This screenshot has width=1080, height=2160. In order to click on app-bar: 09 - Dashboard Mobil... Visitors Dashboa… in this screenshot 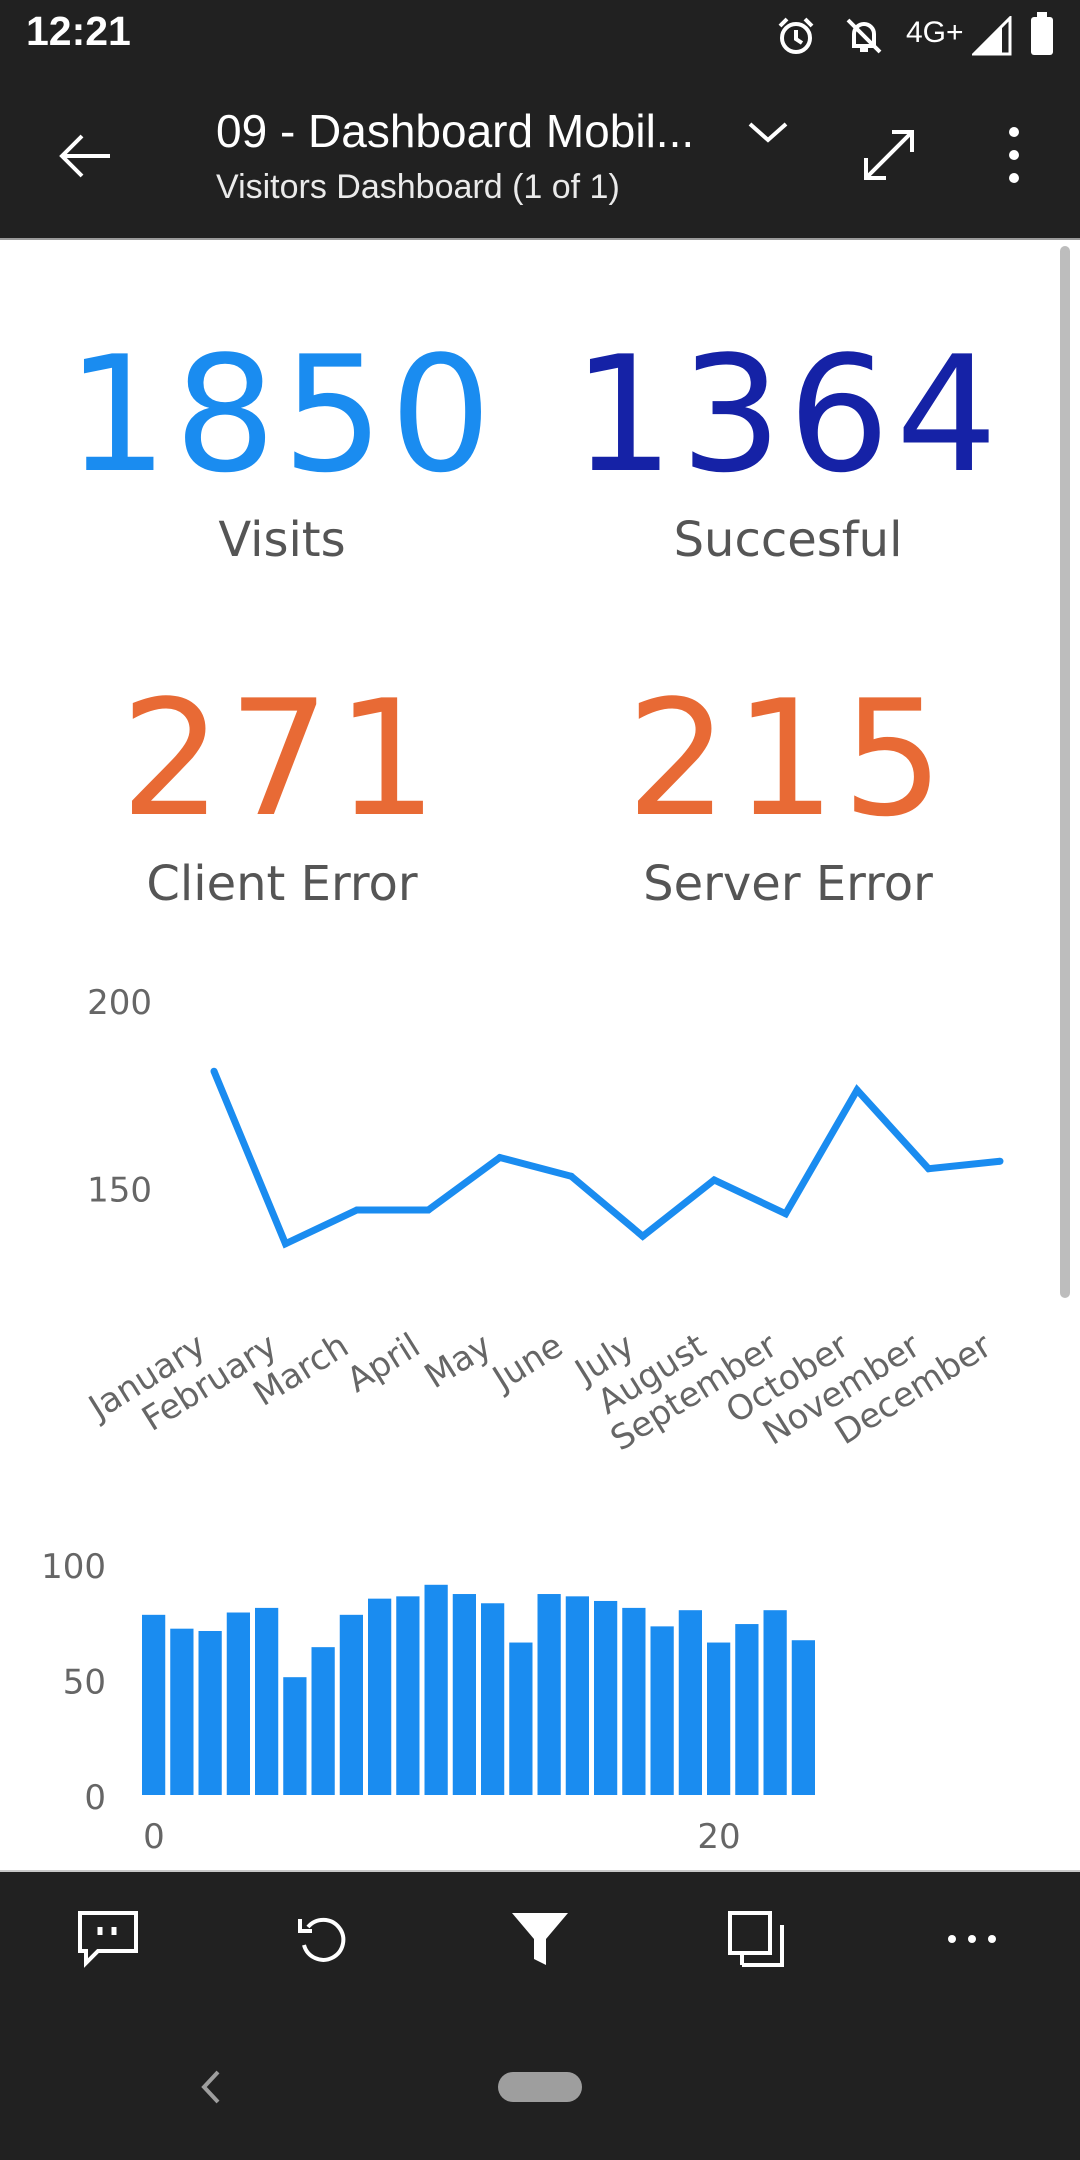, I will do `click(540, 155)`.